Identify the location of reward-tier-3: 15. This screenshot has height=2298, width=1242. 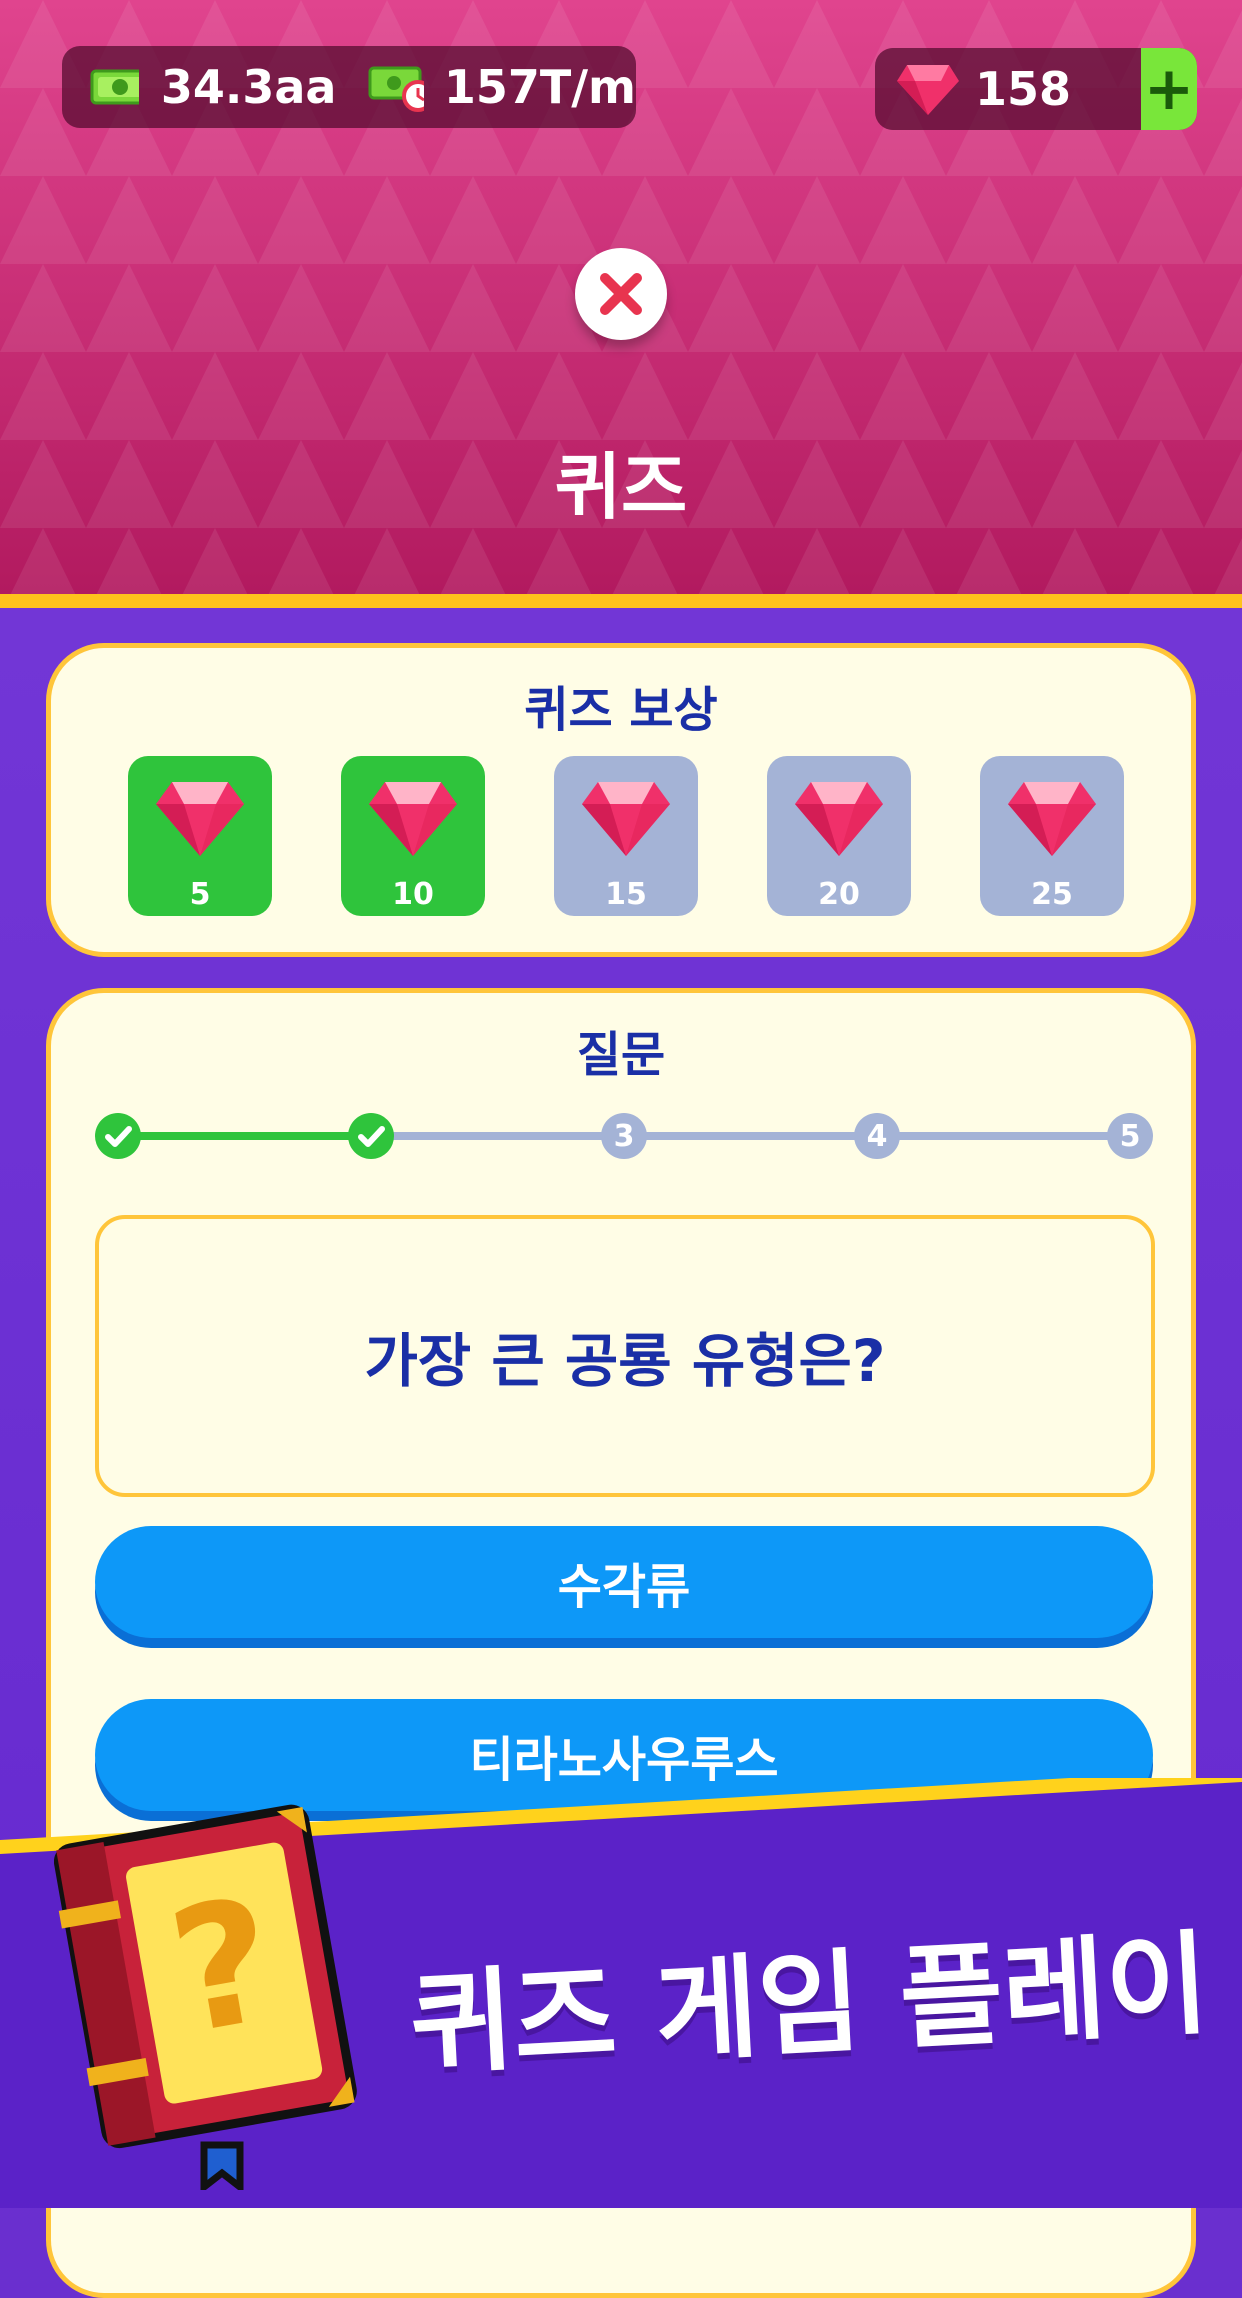
(626, 836).